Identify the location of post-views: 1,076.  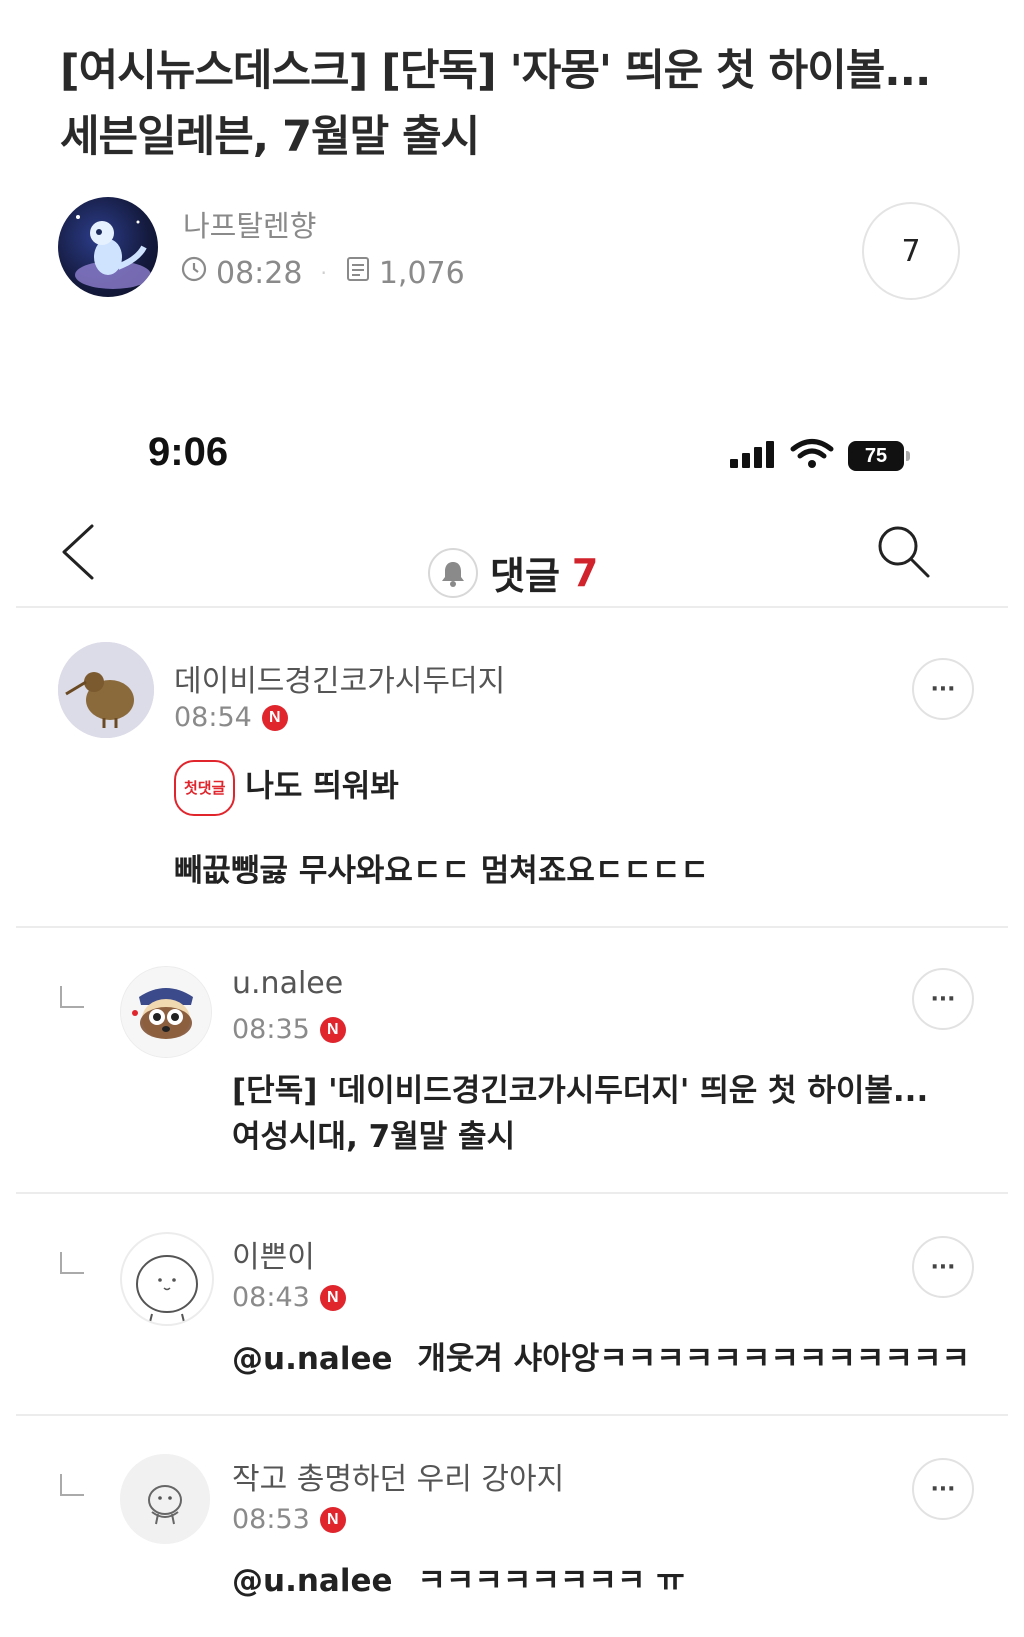
(421, 273).